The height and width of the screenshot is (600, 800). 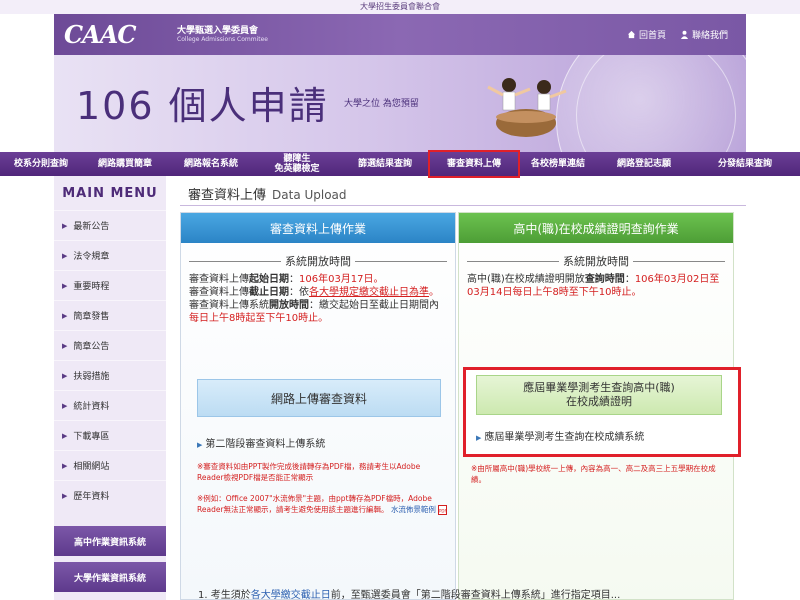 I want to click on header-links: 回首頁 聯絡我們, so click(x=677, y=34).